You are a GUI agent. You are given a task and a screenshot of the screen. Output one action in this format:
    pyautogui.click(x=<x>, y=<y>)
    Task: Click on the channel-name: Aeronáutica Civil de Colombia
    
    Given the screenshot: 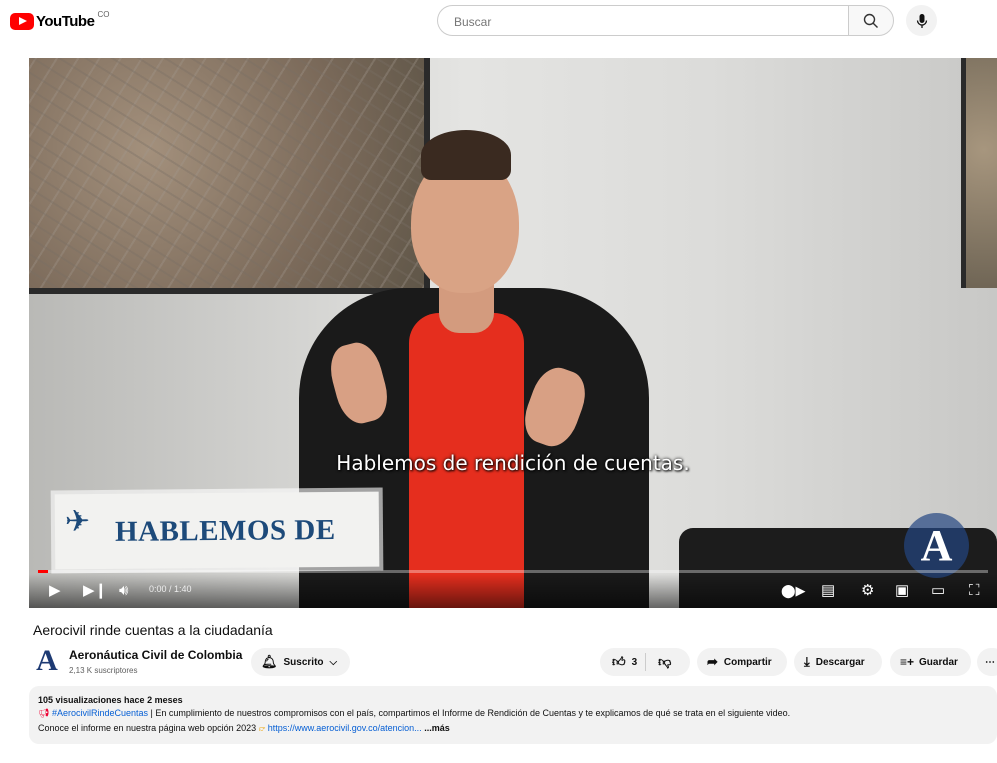 What is the action you would take?
    pyautogui.click(x=155, y=655)
    